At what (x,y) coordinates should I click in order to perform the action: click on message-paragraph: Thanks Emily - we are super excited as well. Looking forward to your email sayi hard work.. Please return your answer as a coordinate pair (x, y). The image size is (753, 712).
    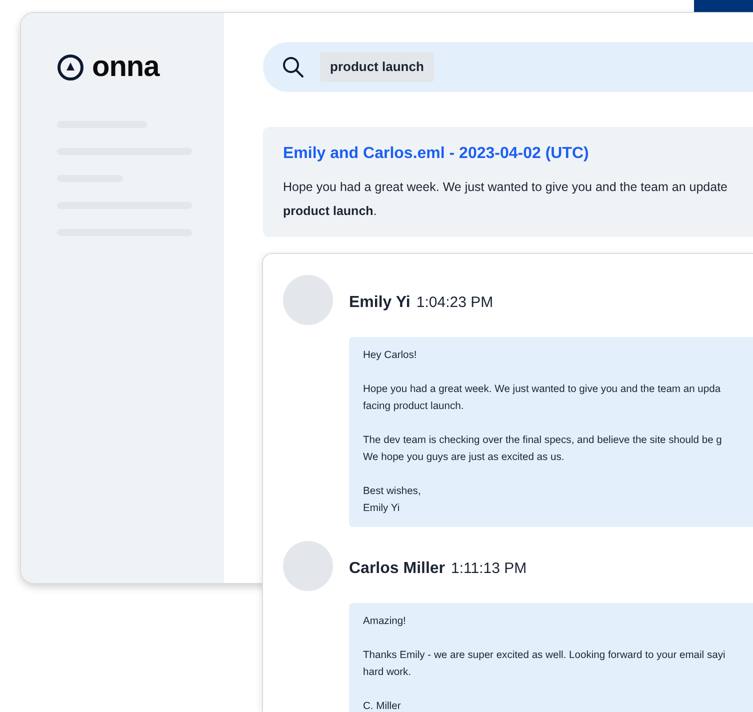
    Looking at the image, I should click on (544, 664).